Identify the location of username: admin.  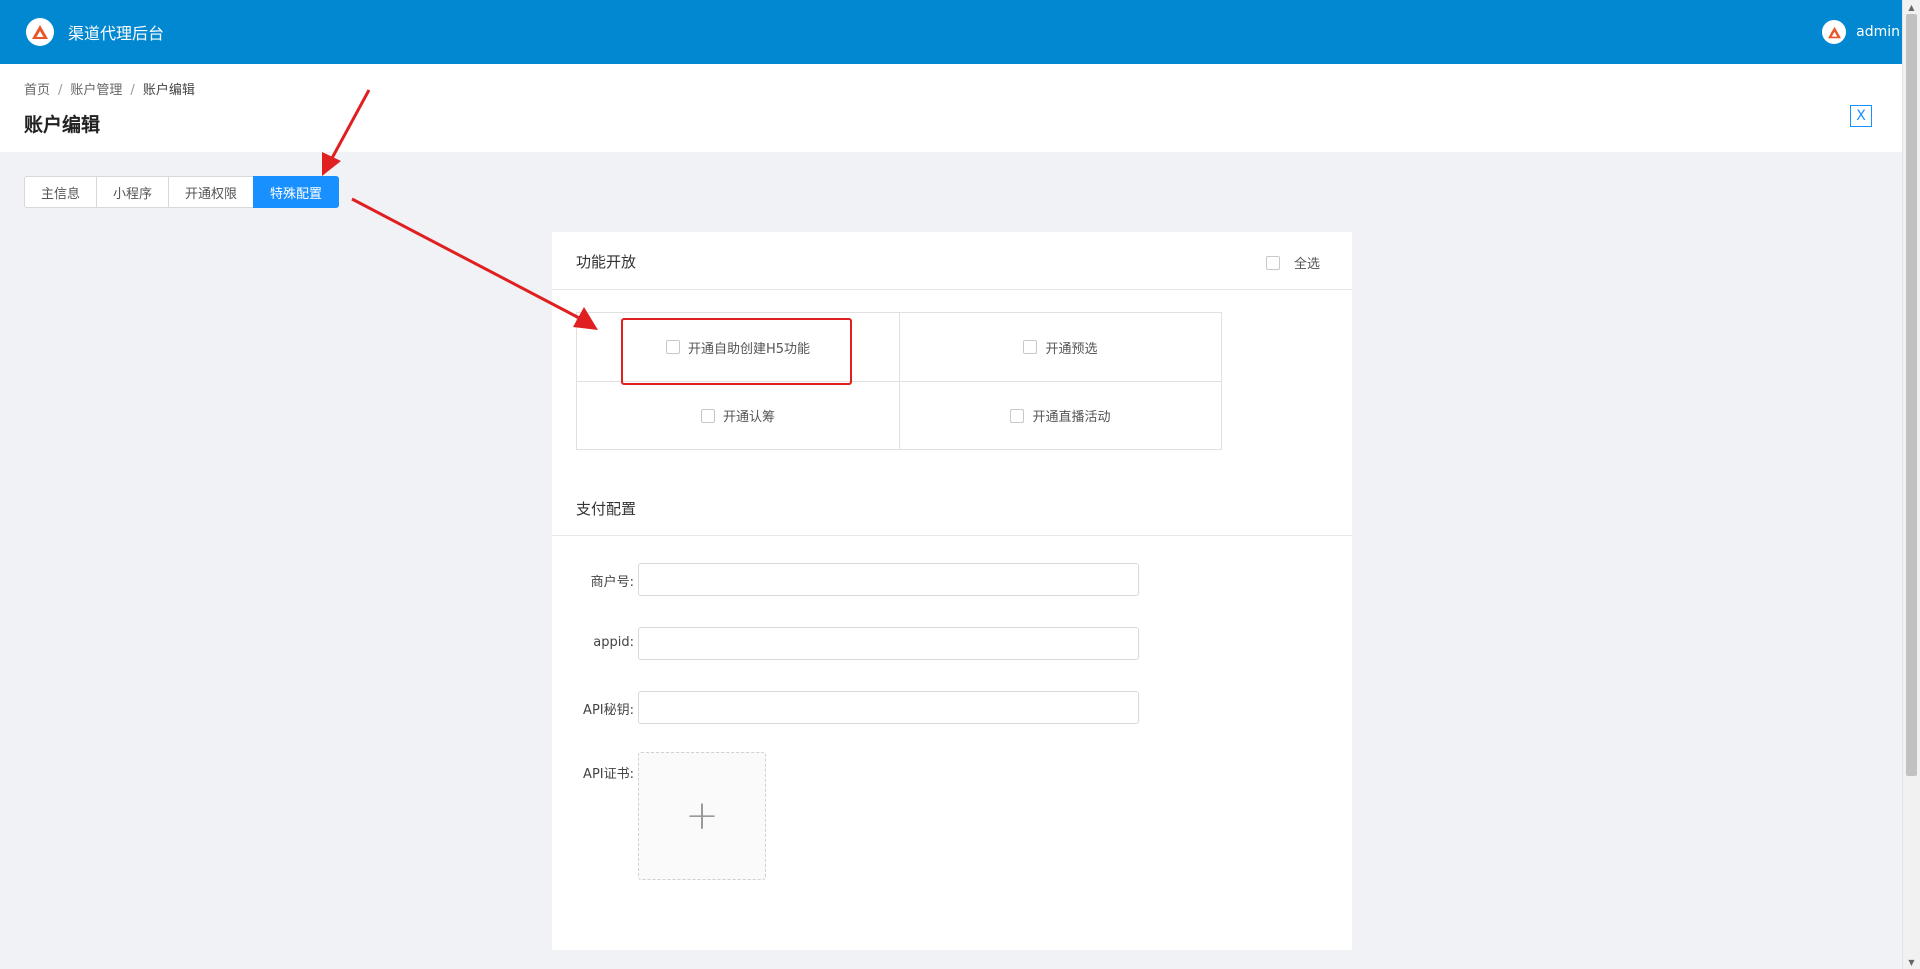
(1878, 32).